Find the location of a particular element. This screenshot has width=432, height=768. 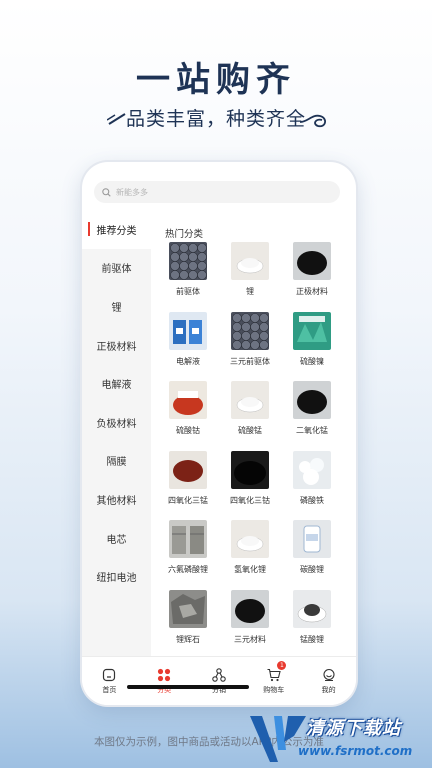

product-category-item: 氢氧化锂 is located at coordinates (250, 547).